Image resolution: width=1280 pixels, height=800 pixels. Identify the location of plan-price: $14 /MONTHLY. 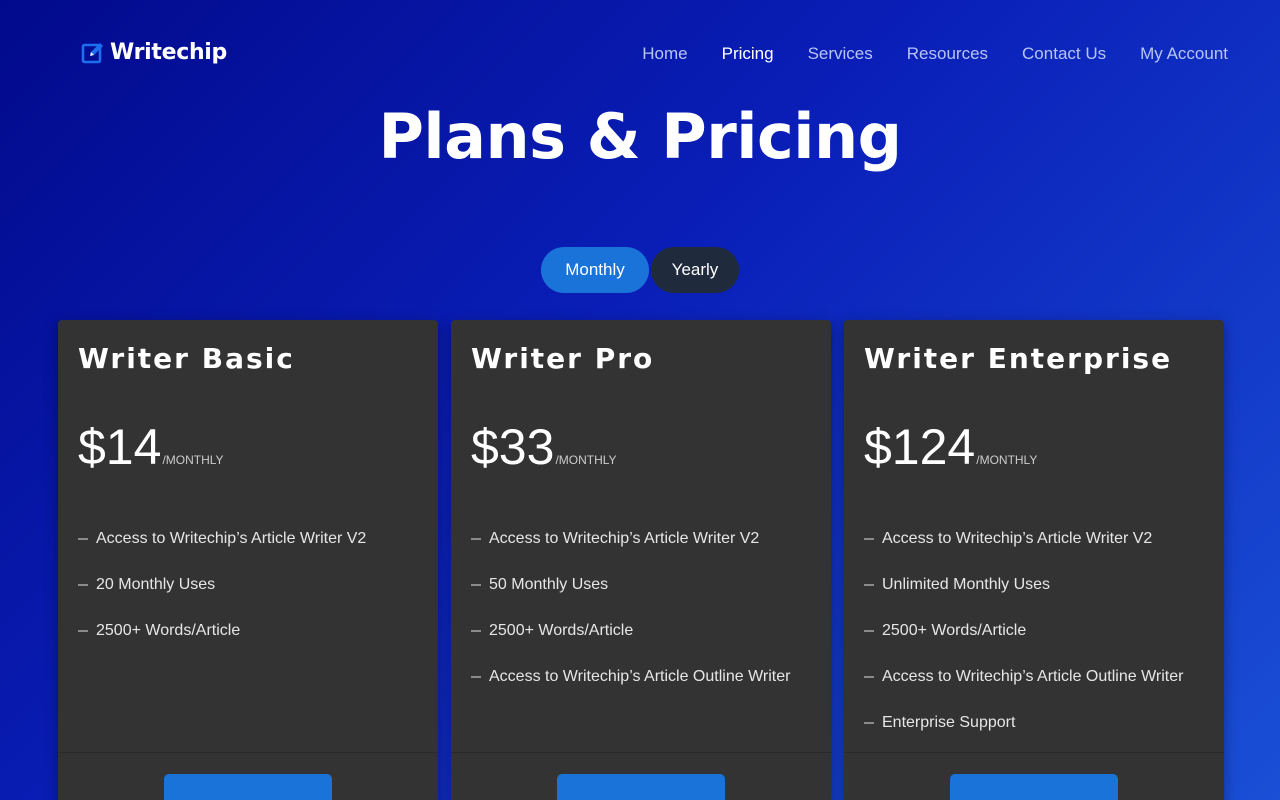
(151, 447).